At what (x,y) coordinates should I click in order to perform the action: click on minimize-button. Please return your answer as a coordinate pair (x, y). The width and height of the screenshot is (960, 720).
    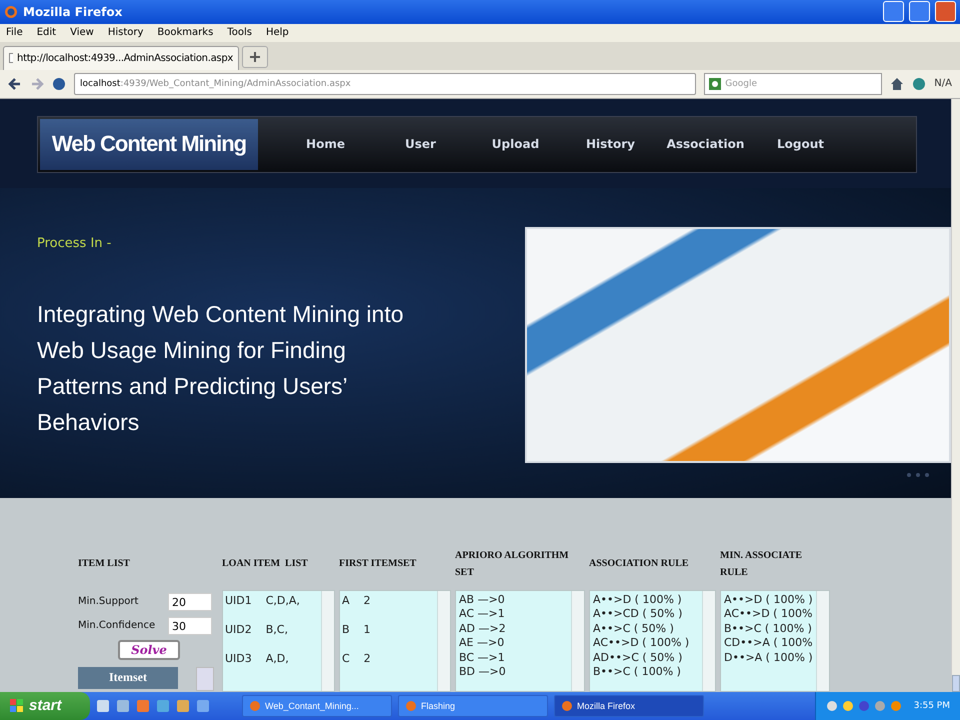
    Looking at the image, I should click on (893, 11).